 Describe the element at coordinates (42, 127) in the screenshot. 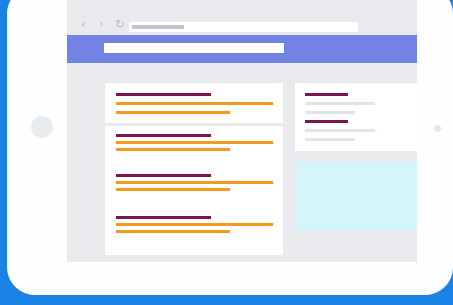

I see `home-button` at that location.